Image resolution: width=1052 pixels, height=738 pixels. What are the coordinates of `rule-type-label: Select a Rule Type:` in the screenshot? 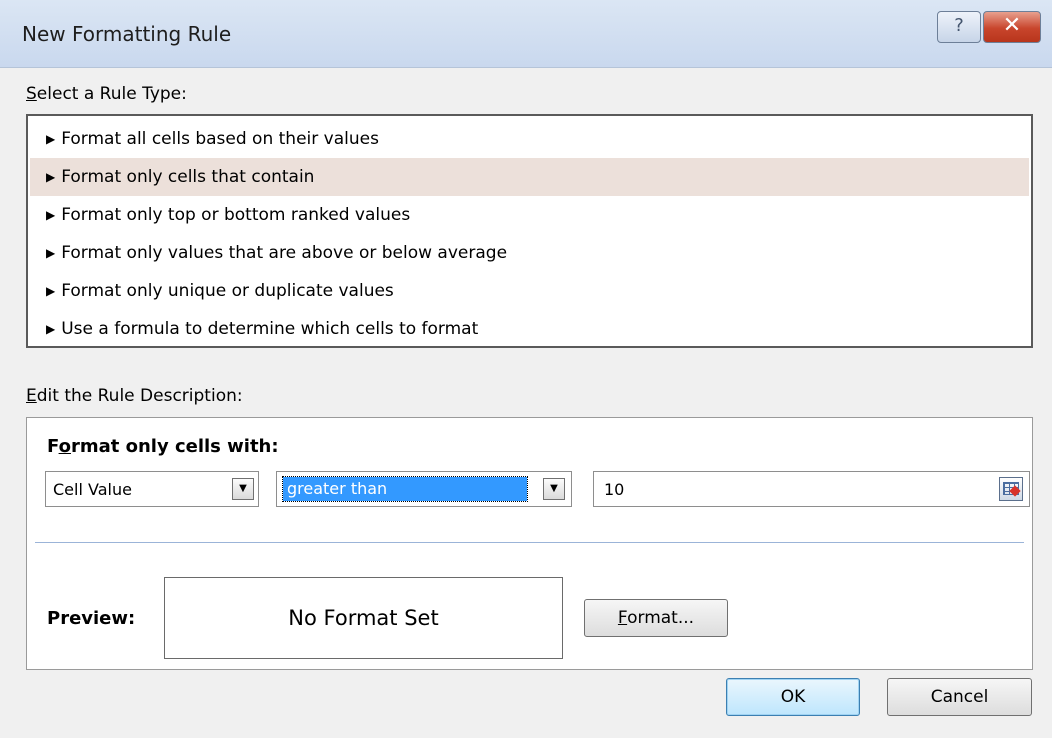 It's located at (106, 94).